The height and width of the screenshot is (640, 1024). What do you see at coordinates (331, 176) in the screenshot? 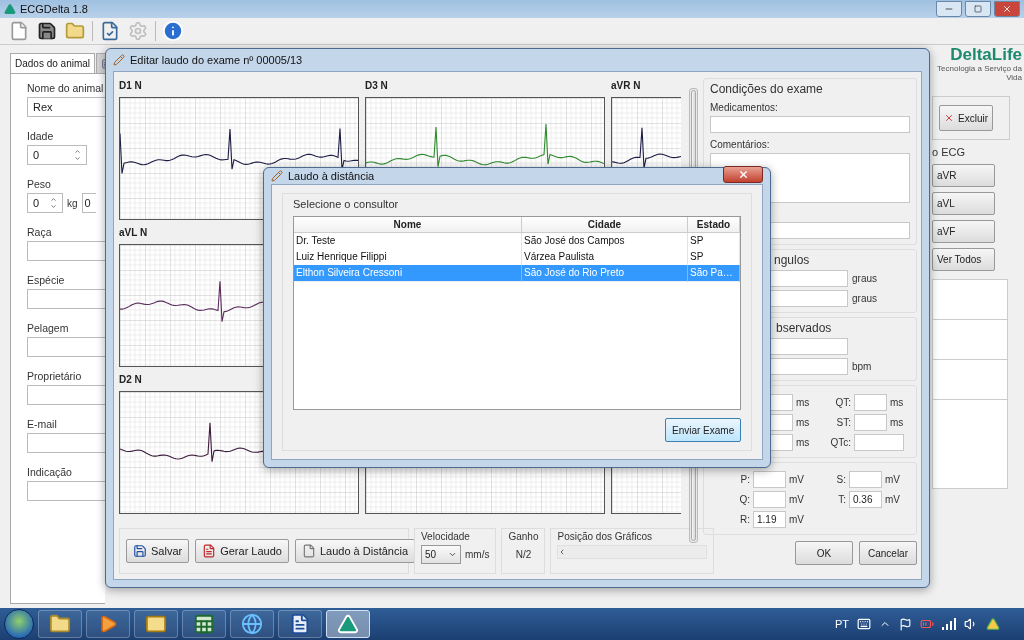
I see `window-title: Laudo à distância` at bounding box center [331, 176].